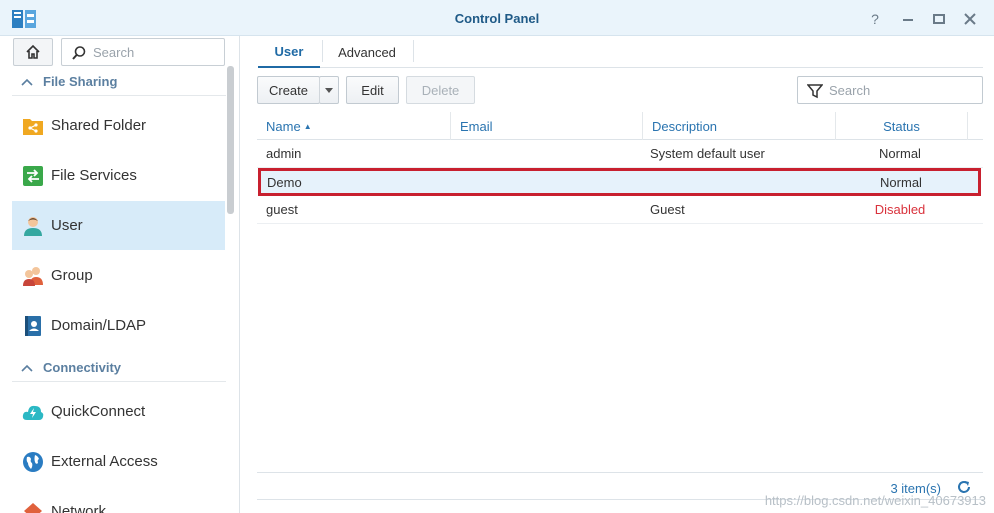 The image size is (994, 513). Describe the element at coordinates (620, 52) in the screenshot. I see `tab-bar: User Advanced` at that location.